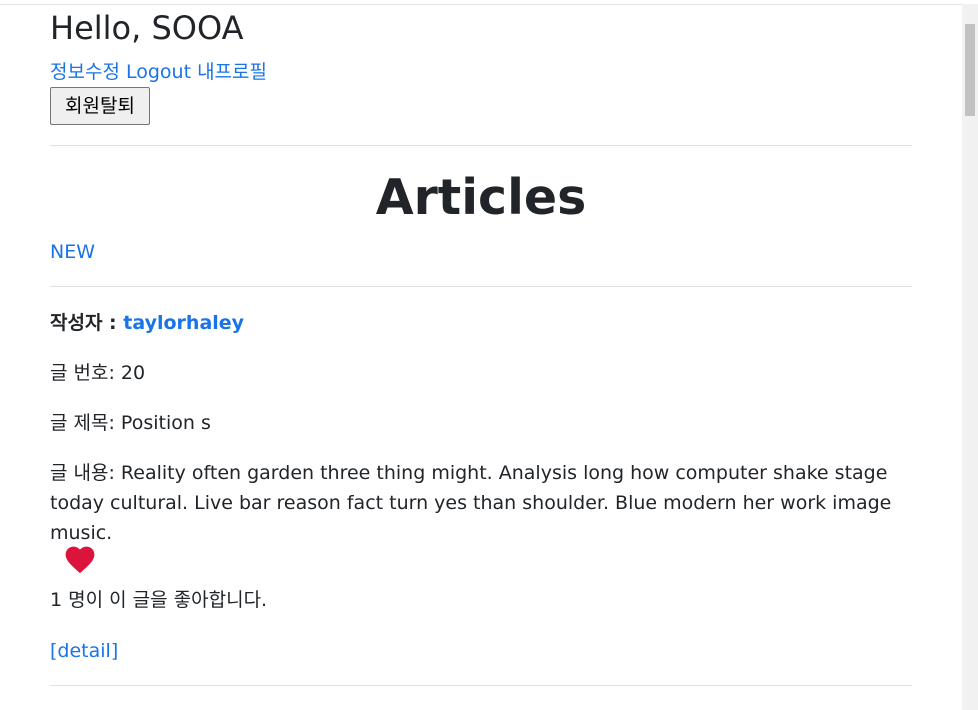 The width and height of the screenshot is (978, 710). What do you see at coordinates (85, 473) in the screenshot?
I see `article-content-label: 글 내용:` at bounding box center [85, 473].